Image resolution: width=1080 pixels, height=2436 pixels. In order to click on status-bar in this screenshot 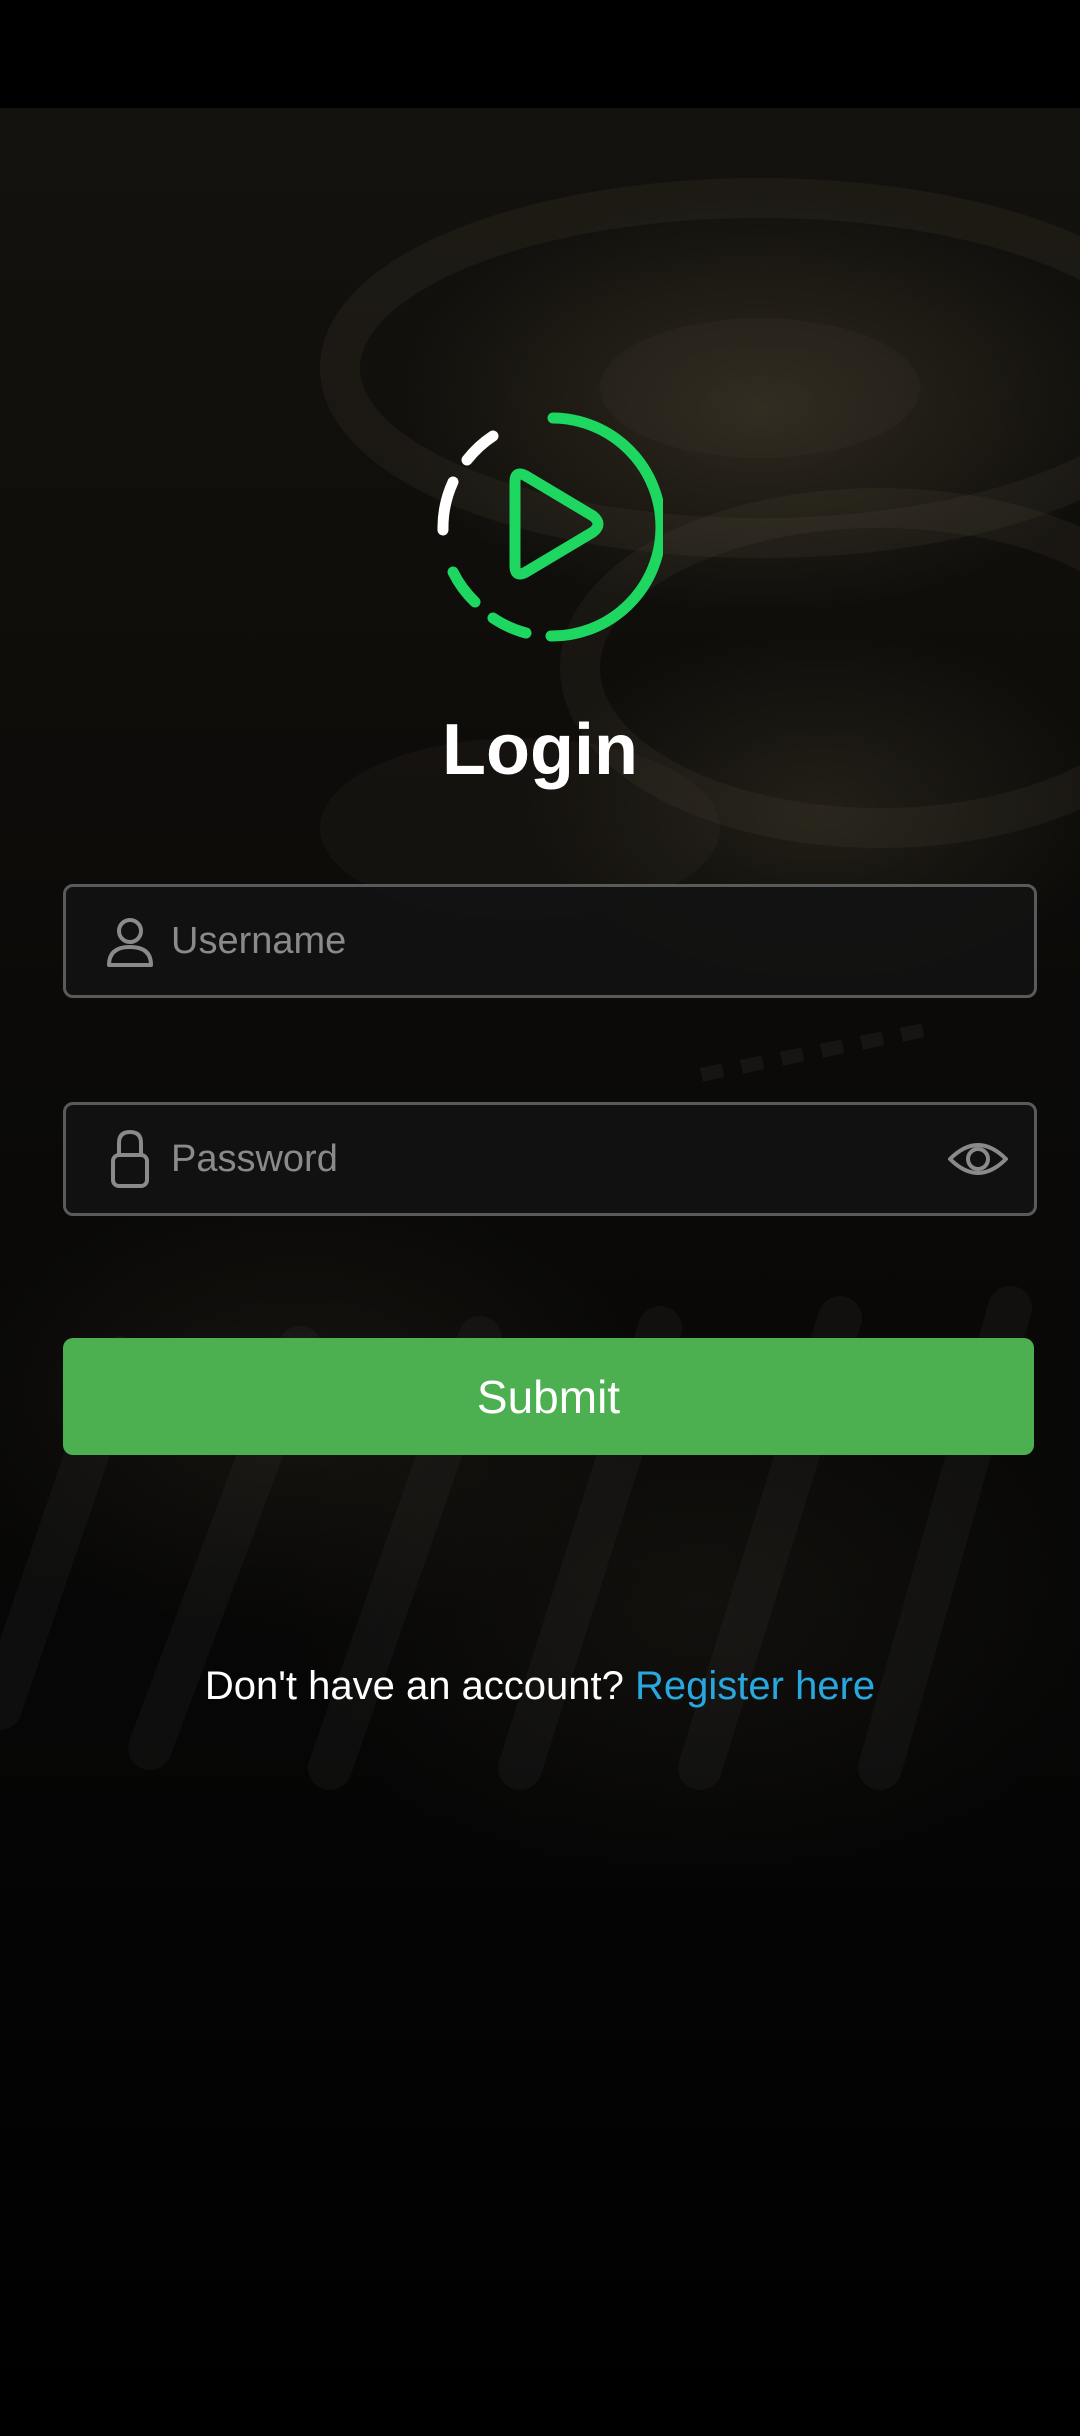, I will do `click(540, 54)`.